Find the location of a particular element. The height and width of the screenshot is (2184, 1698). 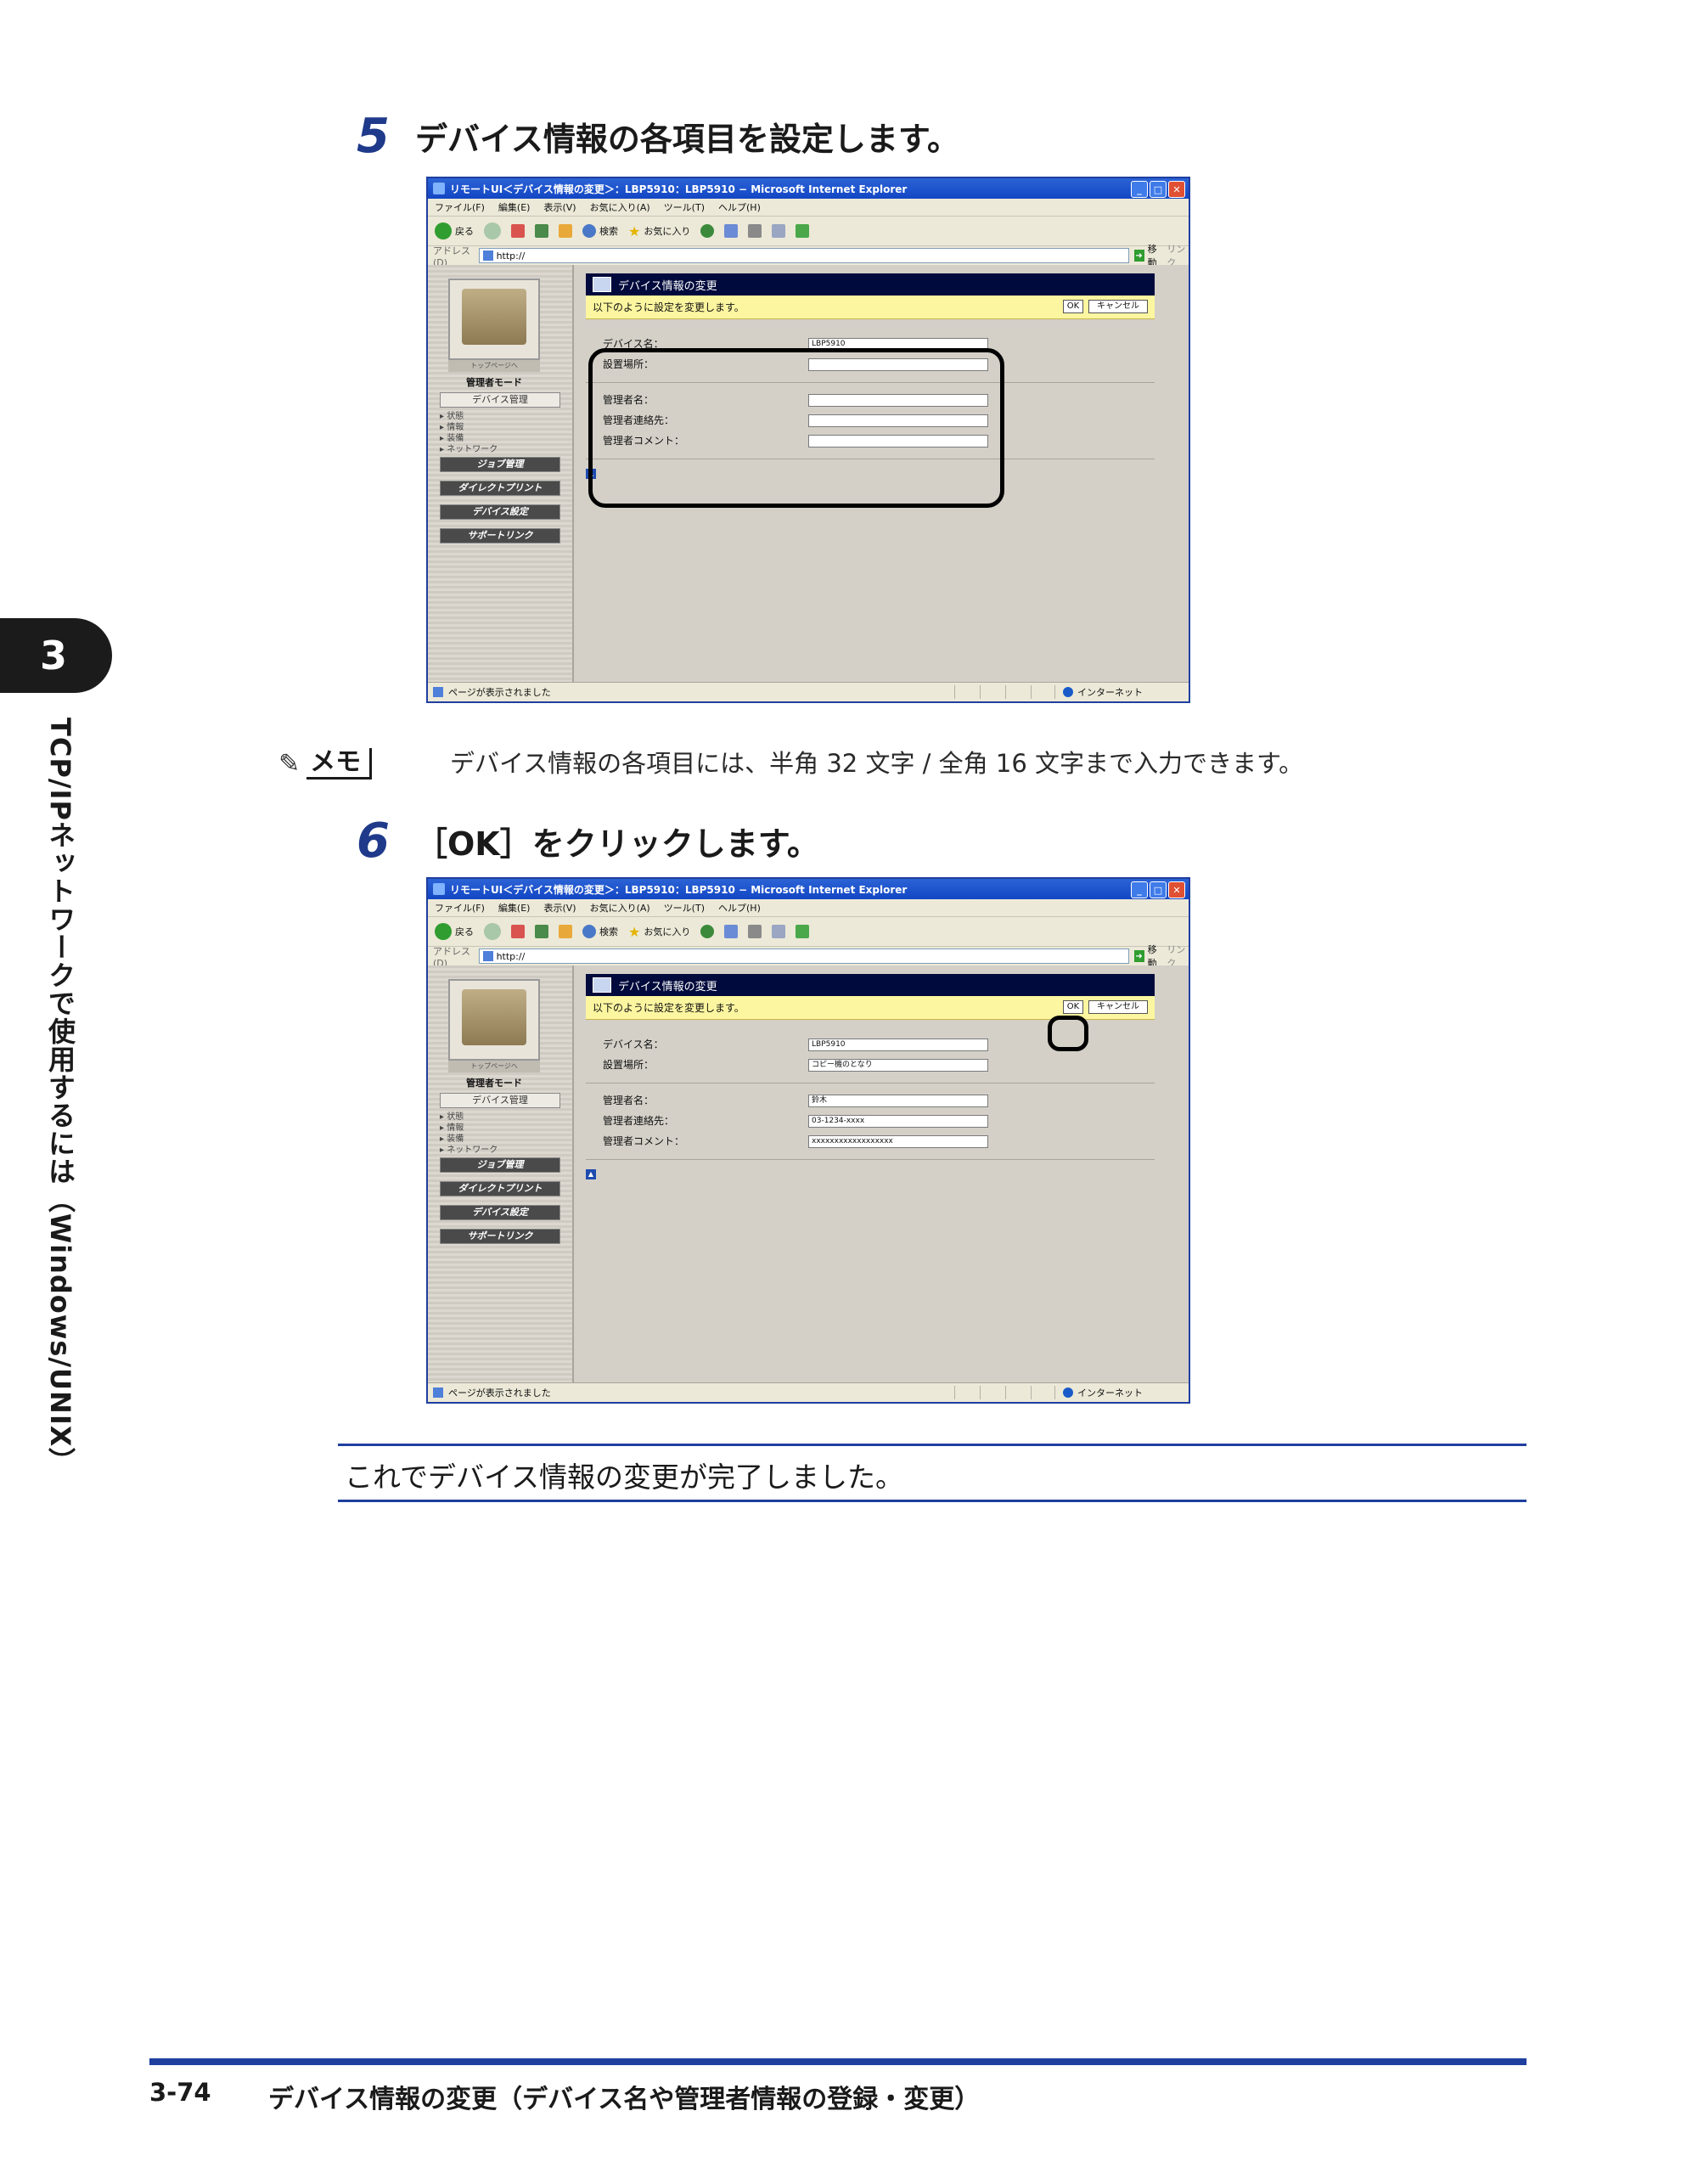

device-name-input: LBP5910 is located at coordinates (898, 1045).